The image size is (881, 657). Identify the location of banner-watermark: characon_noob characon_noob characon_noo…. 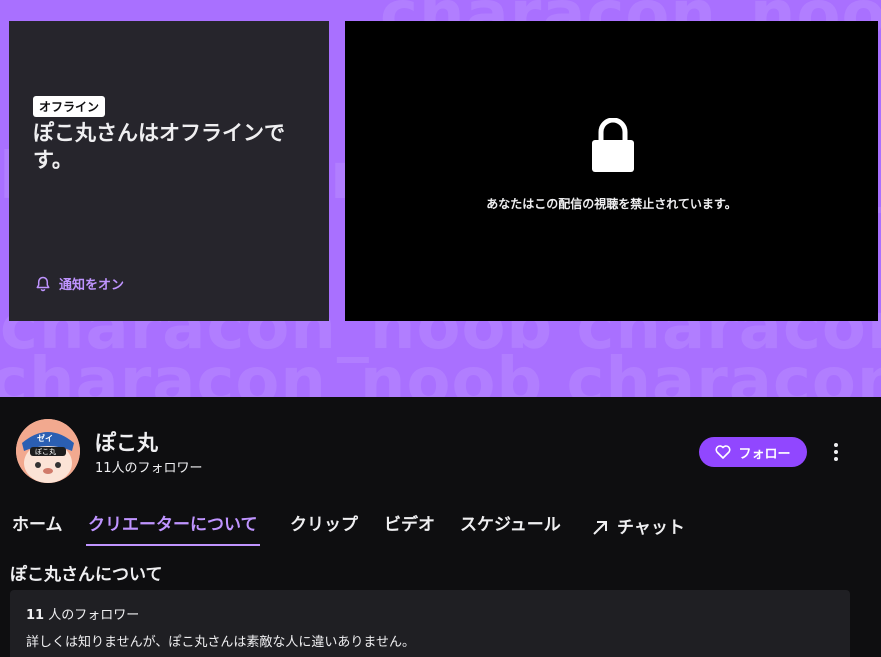
(440, 371).